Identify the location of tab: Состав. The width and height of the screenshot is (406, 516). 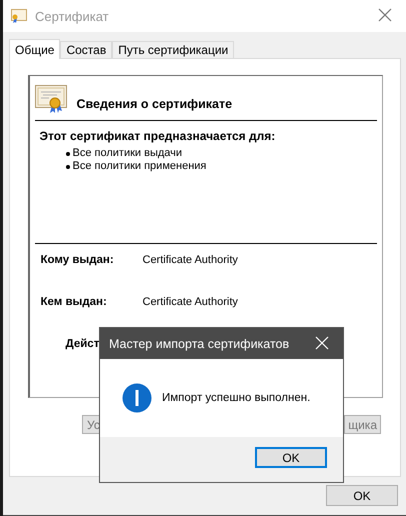
(86, 49).